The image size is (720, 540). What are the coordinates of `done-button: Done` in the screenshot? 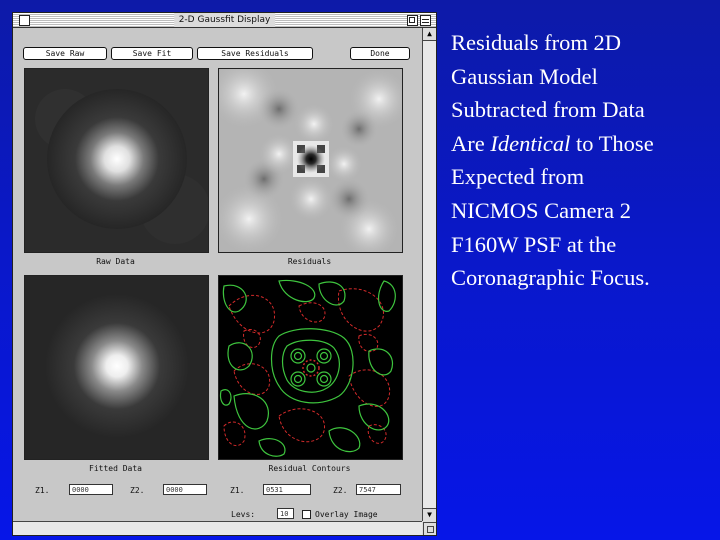 It's located at (380, 53).